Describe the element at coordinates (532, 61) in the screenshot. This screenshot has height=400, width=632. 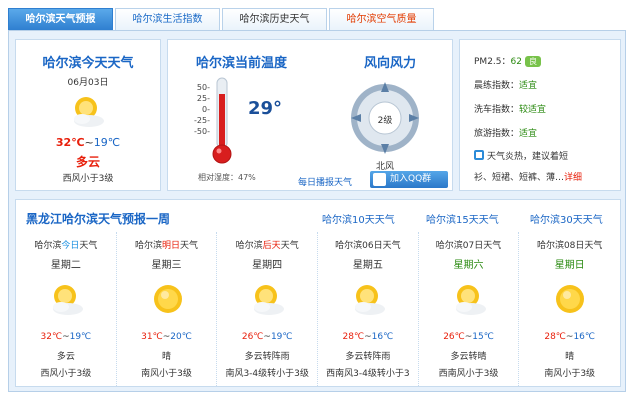
I see `pm25-level-badge: 良` at that location.